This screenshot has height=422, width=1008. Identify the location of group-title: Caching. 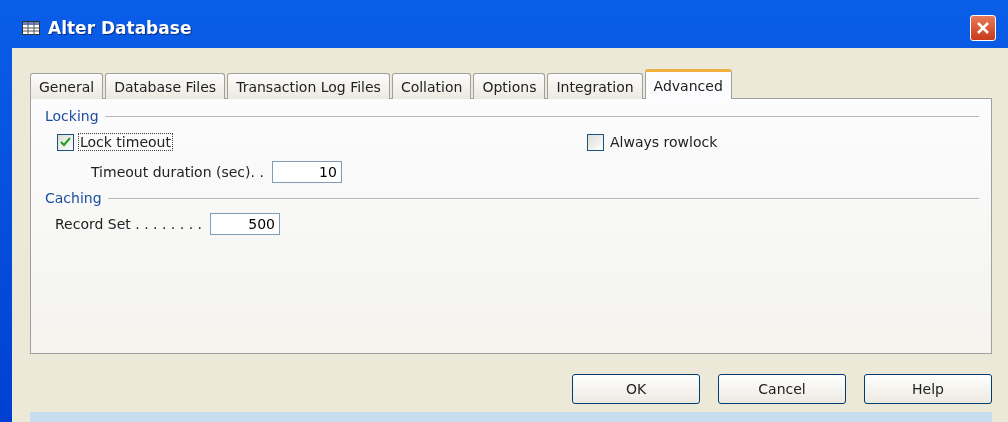
(73, 198).